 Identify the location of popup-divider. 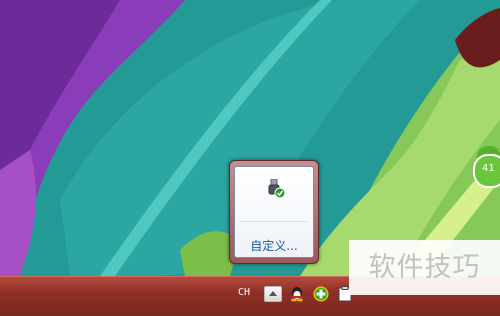
(274, 221).